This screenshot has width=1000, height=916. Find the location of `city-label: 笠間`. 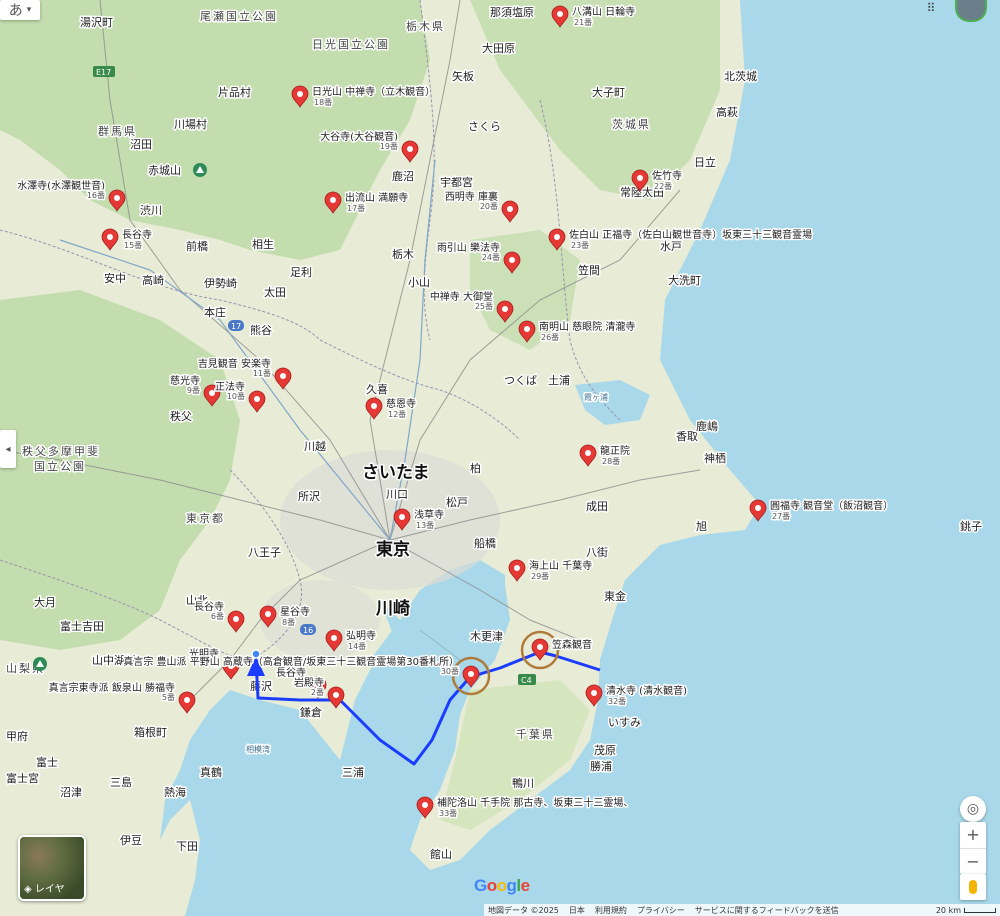

city-label: 笠間 is located at coordinates (589, 270).